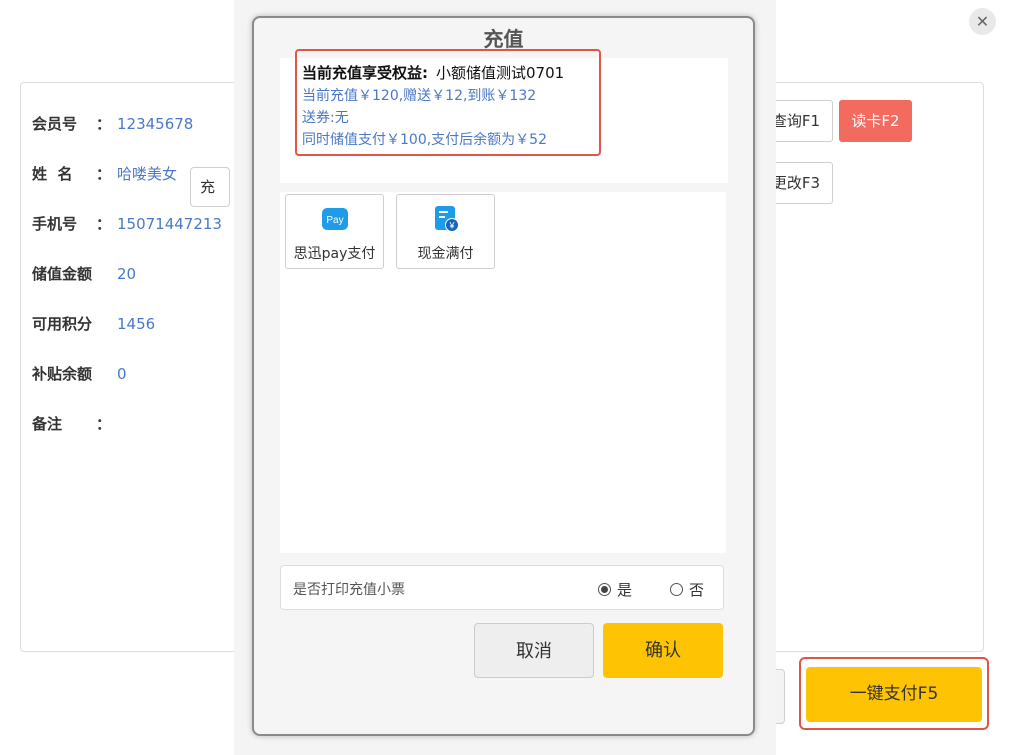 The height and width of the screenshot is (755, 1012). Describe the element at coordinates (93, 323) in the screenshot. I see `points-row: 可用积分 1456` at that location.